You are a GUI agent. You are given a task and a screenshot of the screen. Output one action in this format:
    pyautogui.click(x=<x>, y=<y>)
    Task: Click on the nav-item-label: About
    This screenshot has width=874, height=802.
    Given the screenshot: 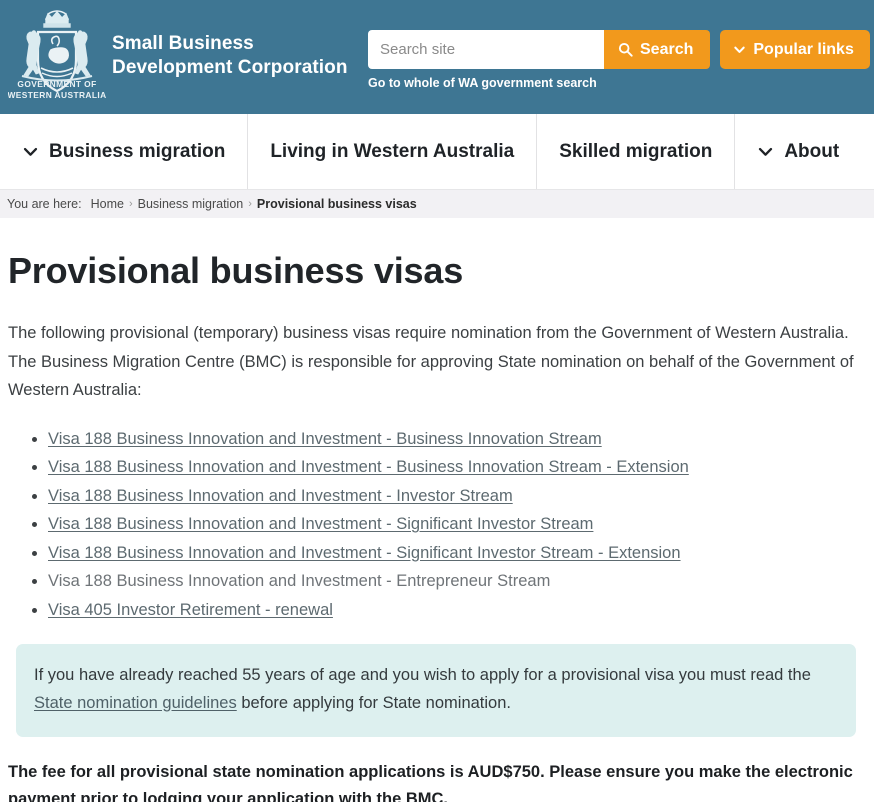 What is the action you would take?
    pyautogui.click(x=812, y=151)
    